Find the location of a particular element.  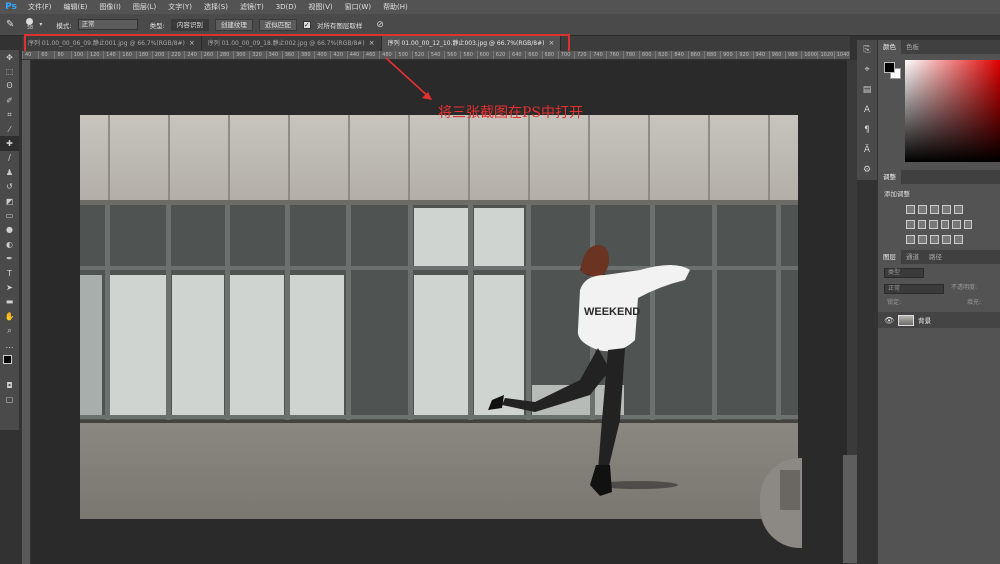

panel-tab: 图层 is located at coordinates (889, 257).